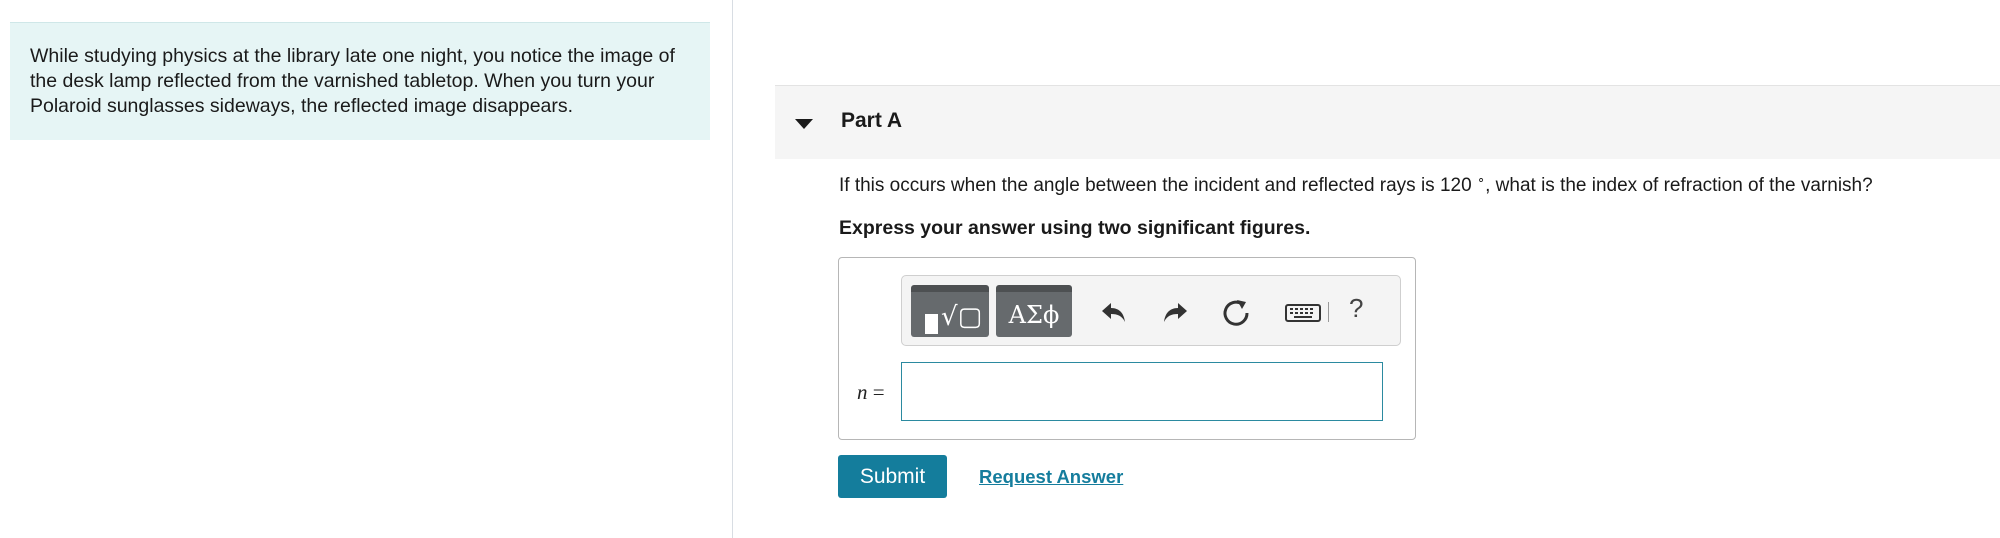 The height and width of the screenshot is (538, 2000). I want to click on symbols-label: ΑΣϕ, so click(1034, 315).